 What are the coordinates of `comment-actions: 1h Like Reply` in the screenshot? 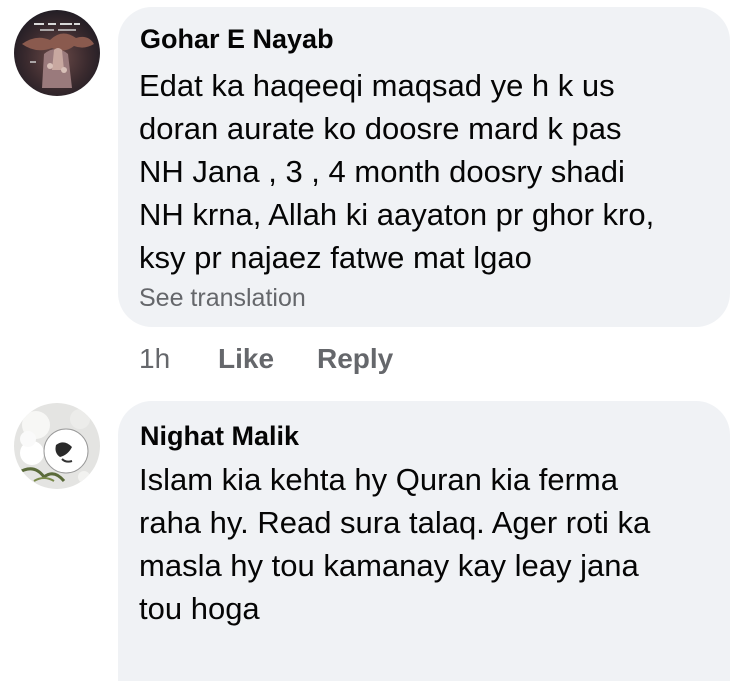 It's located at (339, 361).